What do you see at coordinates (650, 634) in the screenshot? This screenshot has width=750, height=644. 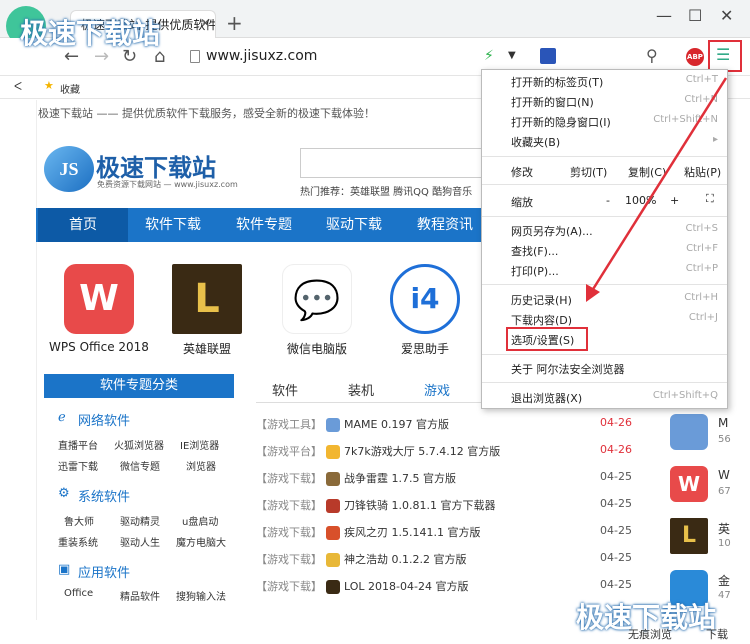 I see `incognito-label: 无痕浏览` at bounding box center [650, 634].